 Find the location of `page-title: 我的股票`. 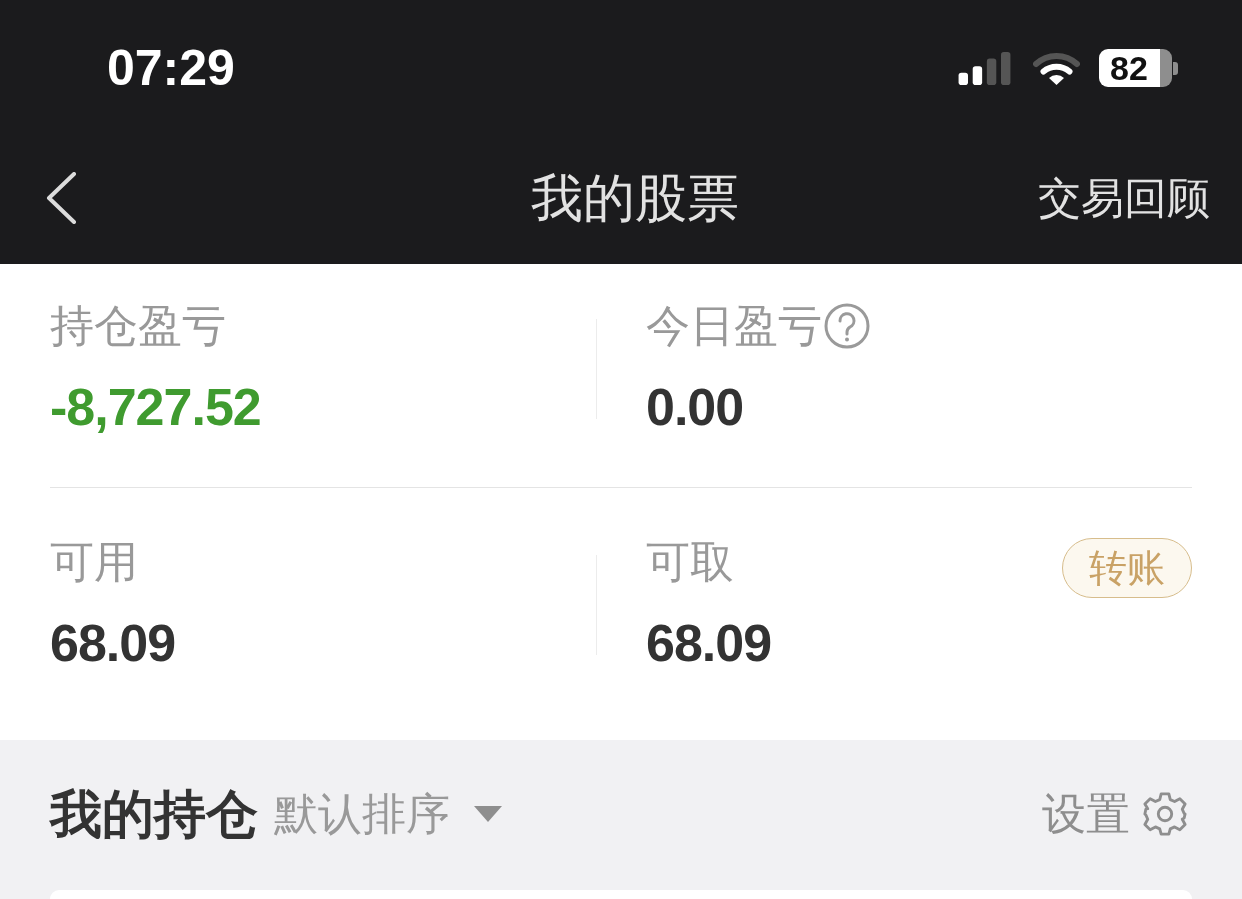

page-title: 我的股票 is located at coordinates (634, 198).